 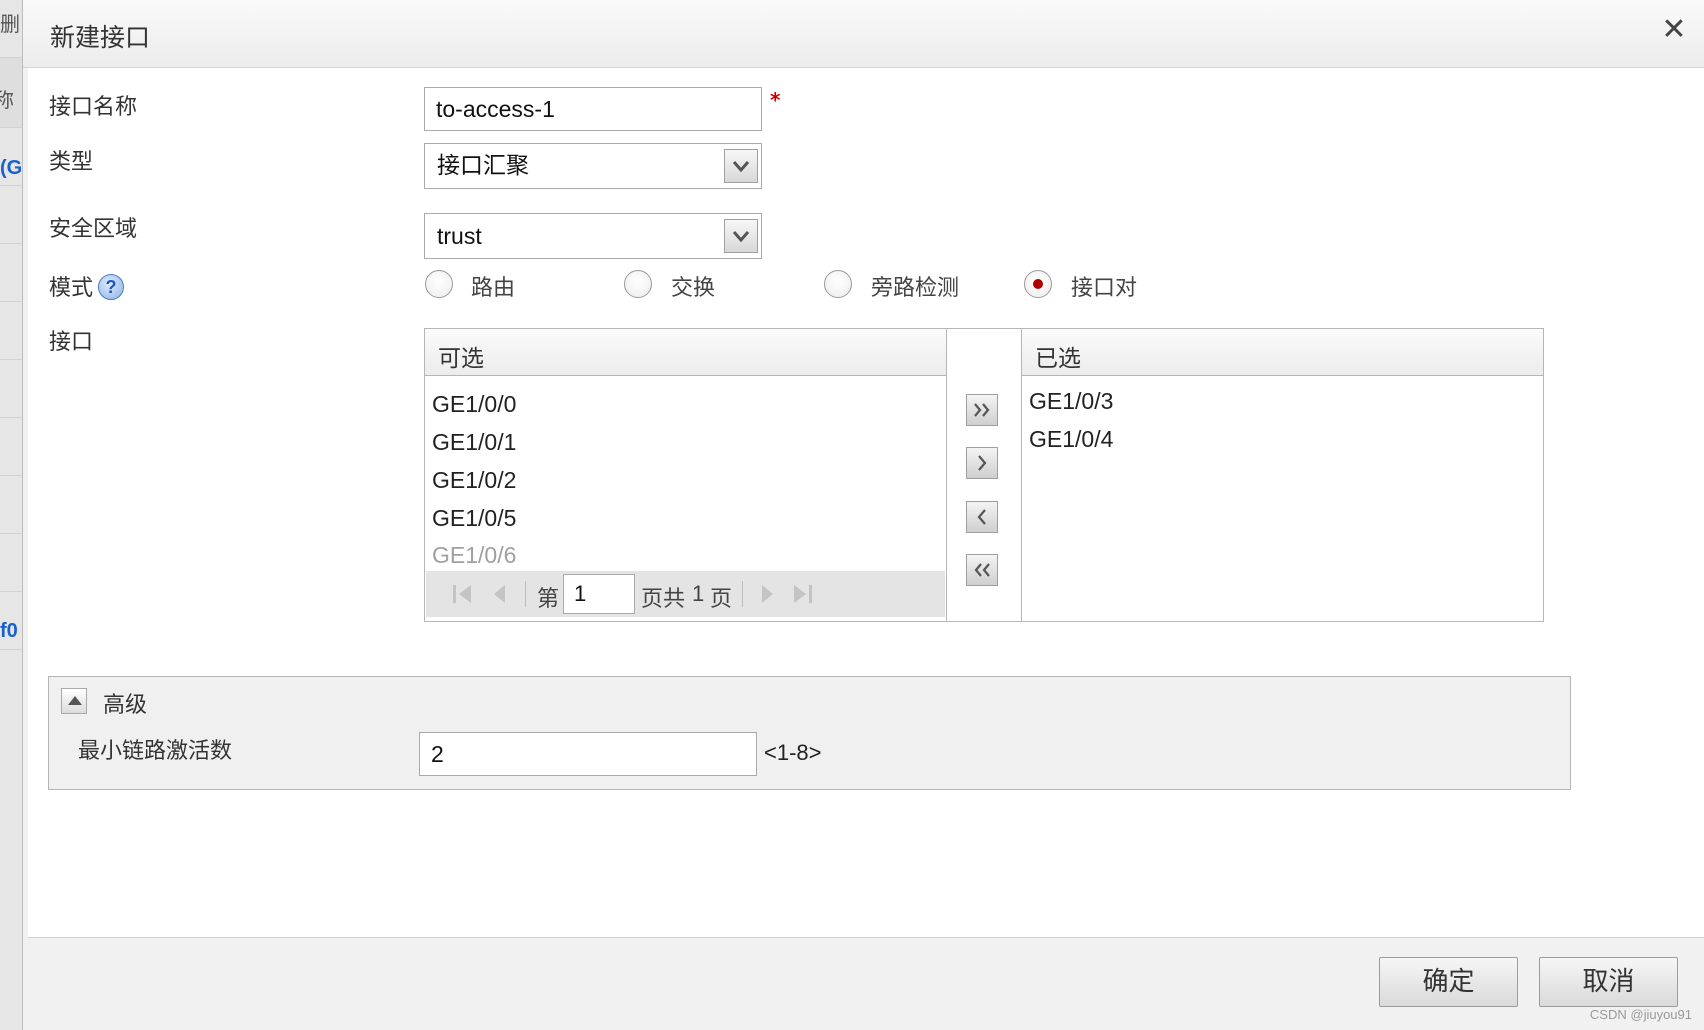 What do you see at coordinates (767, 594) in the screenshot?
I see `next-page-icon` at bounding box center [767, 594].